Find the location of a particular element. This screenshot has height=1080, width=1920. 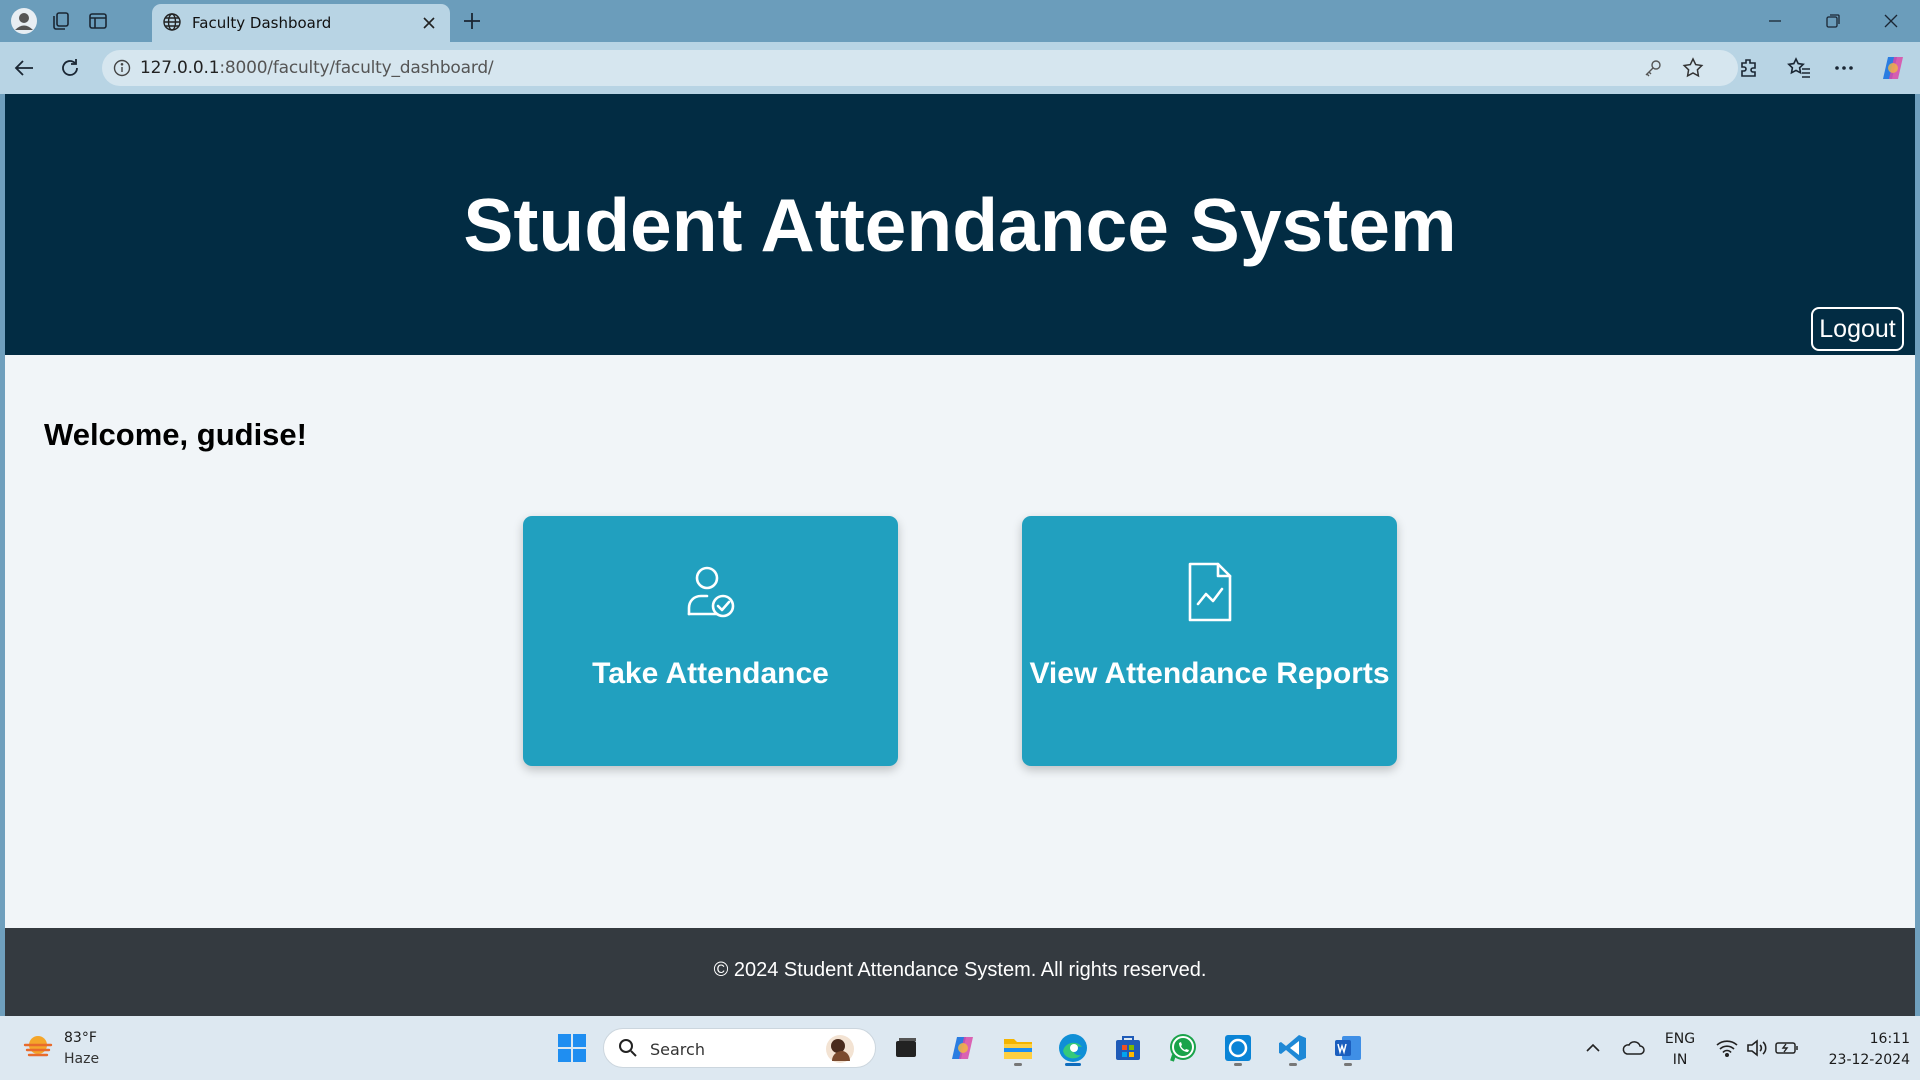

active-indicator is located at coordinates (1073, 1064).